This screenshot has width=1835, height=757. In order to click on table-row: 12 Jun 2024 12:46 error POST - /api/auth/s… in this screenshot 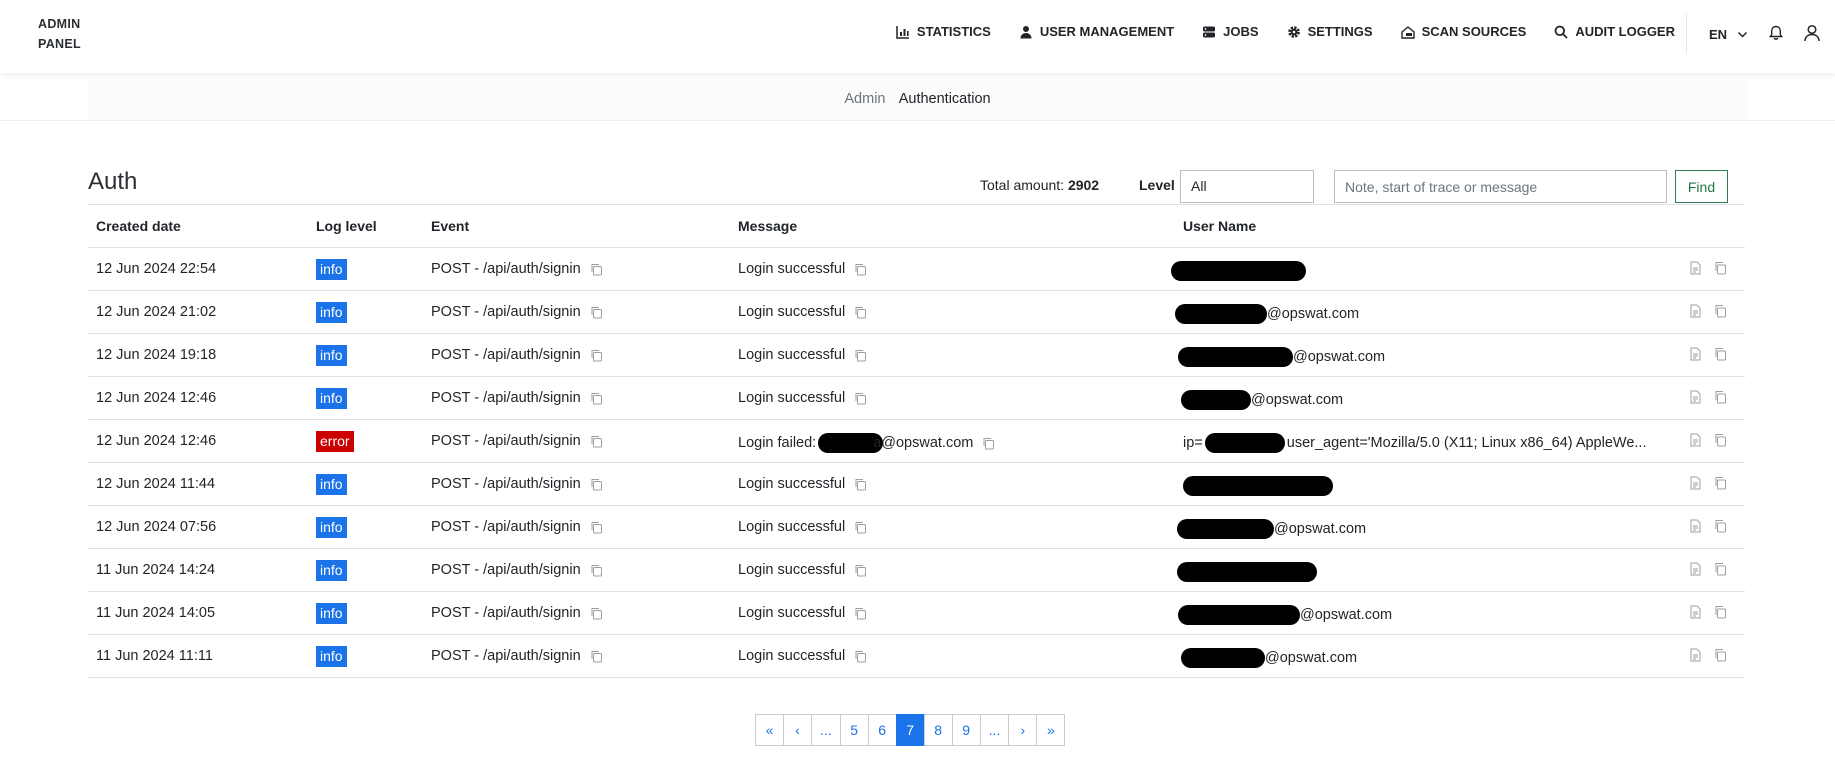, I will do `click(916, 441)`.